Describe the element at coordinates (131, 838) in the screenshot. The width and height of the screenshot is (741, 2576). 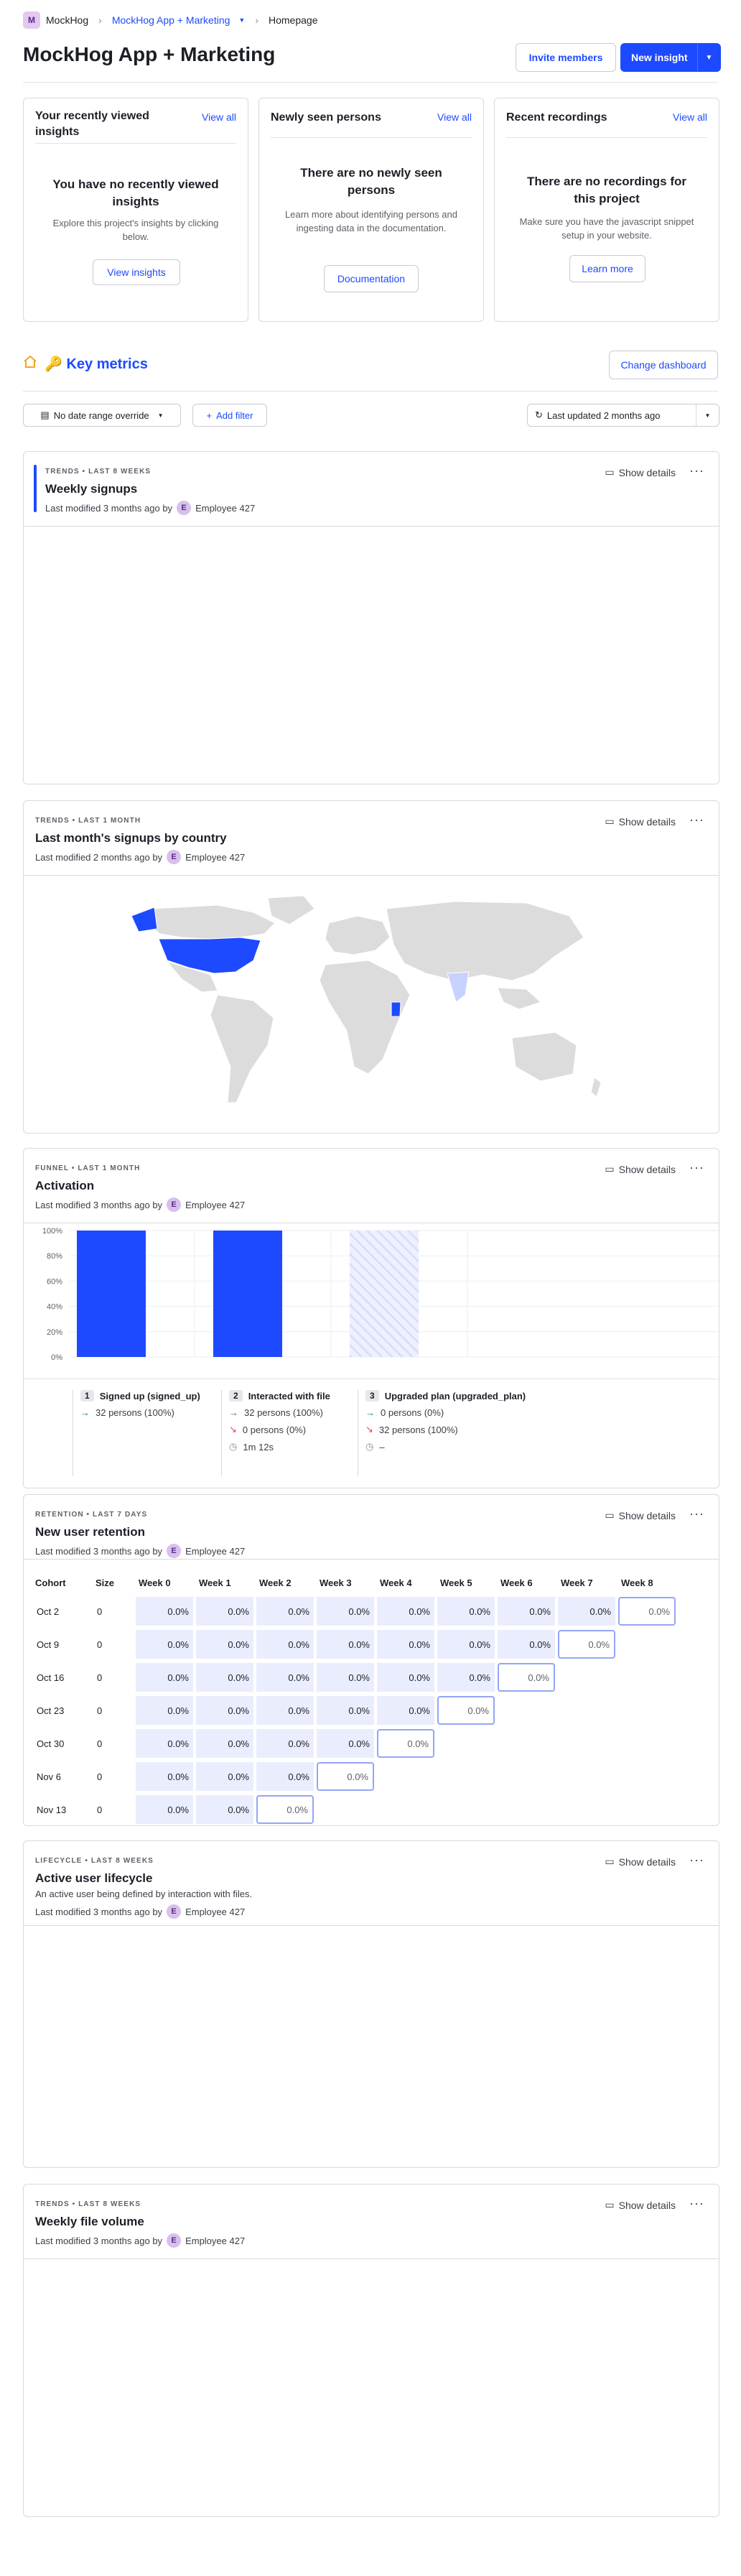
I see `insight-name: Last month's signups by country` at that location.